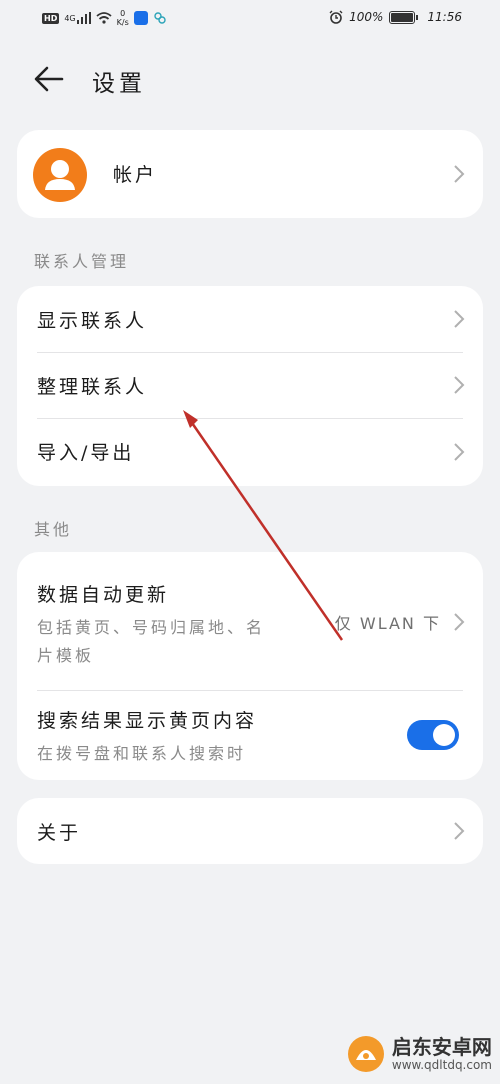  I want to click on yellow-pages-label: 搜索结果显示黄页内容, so click(147, 721).